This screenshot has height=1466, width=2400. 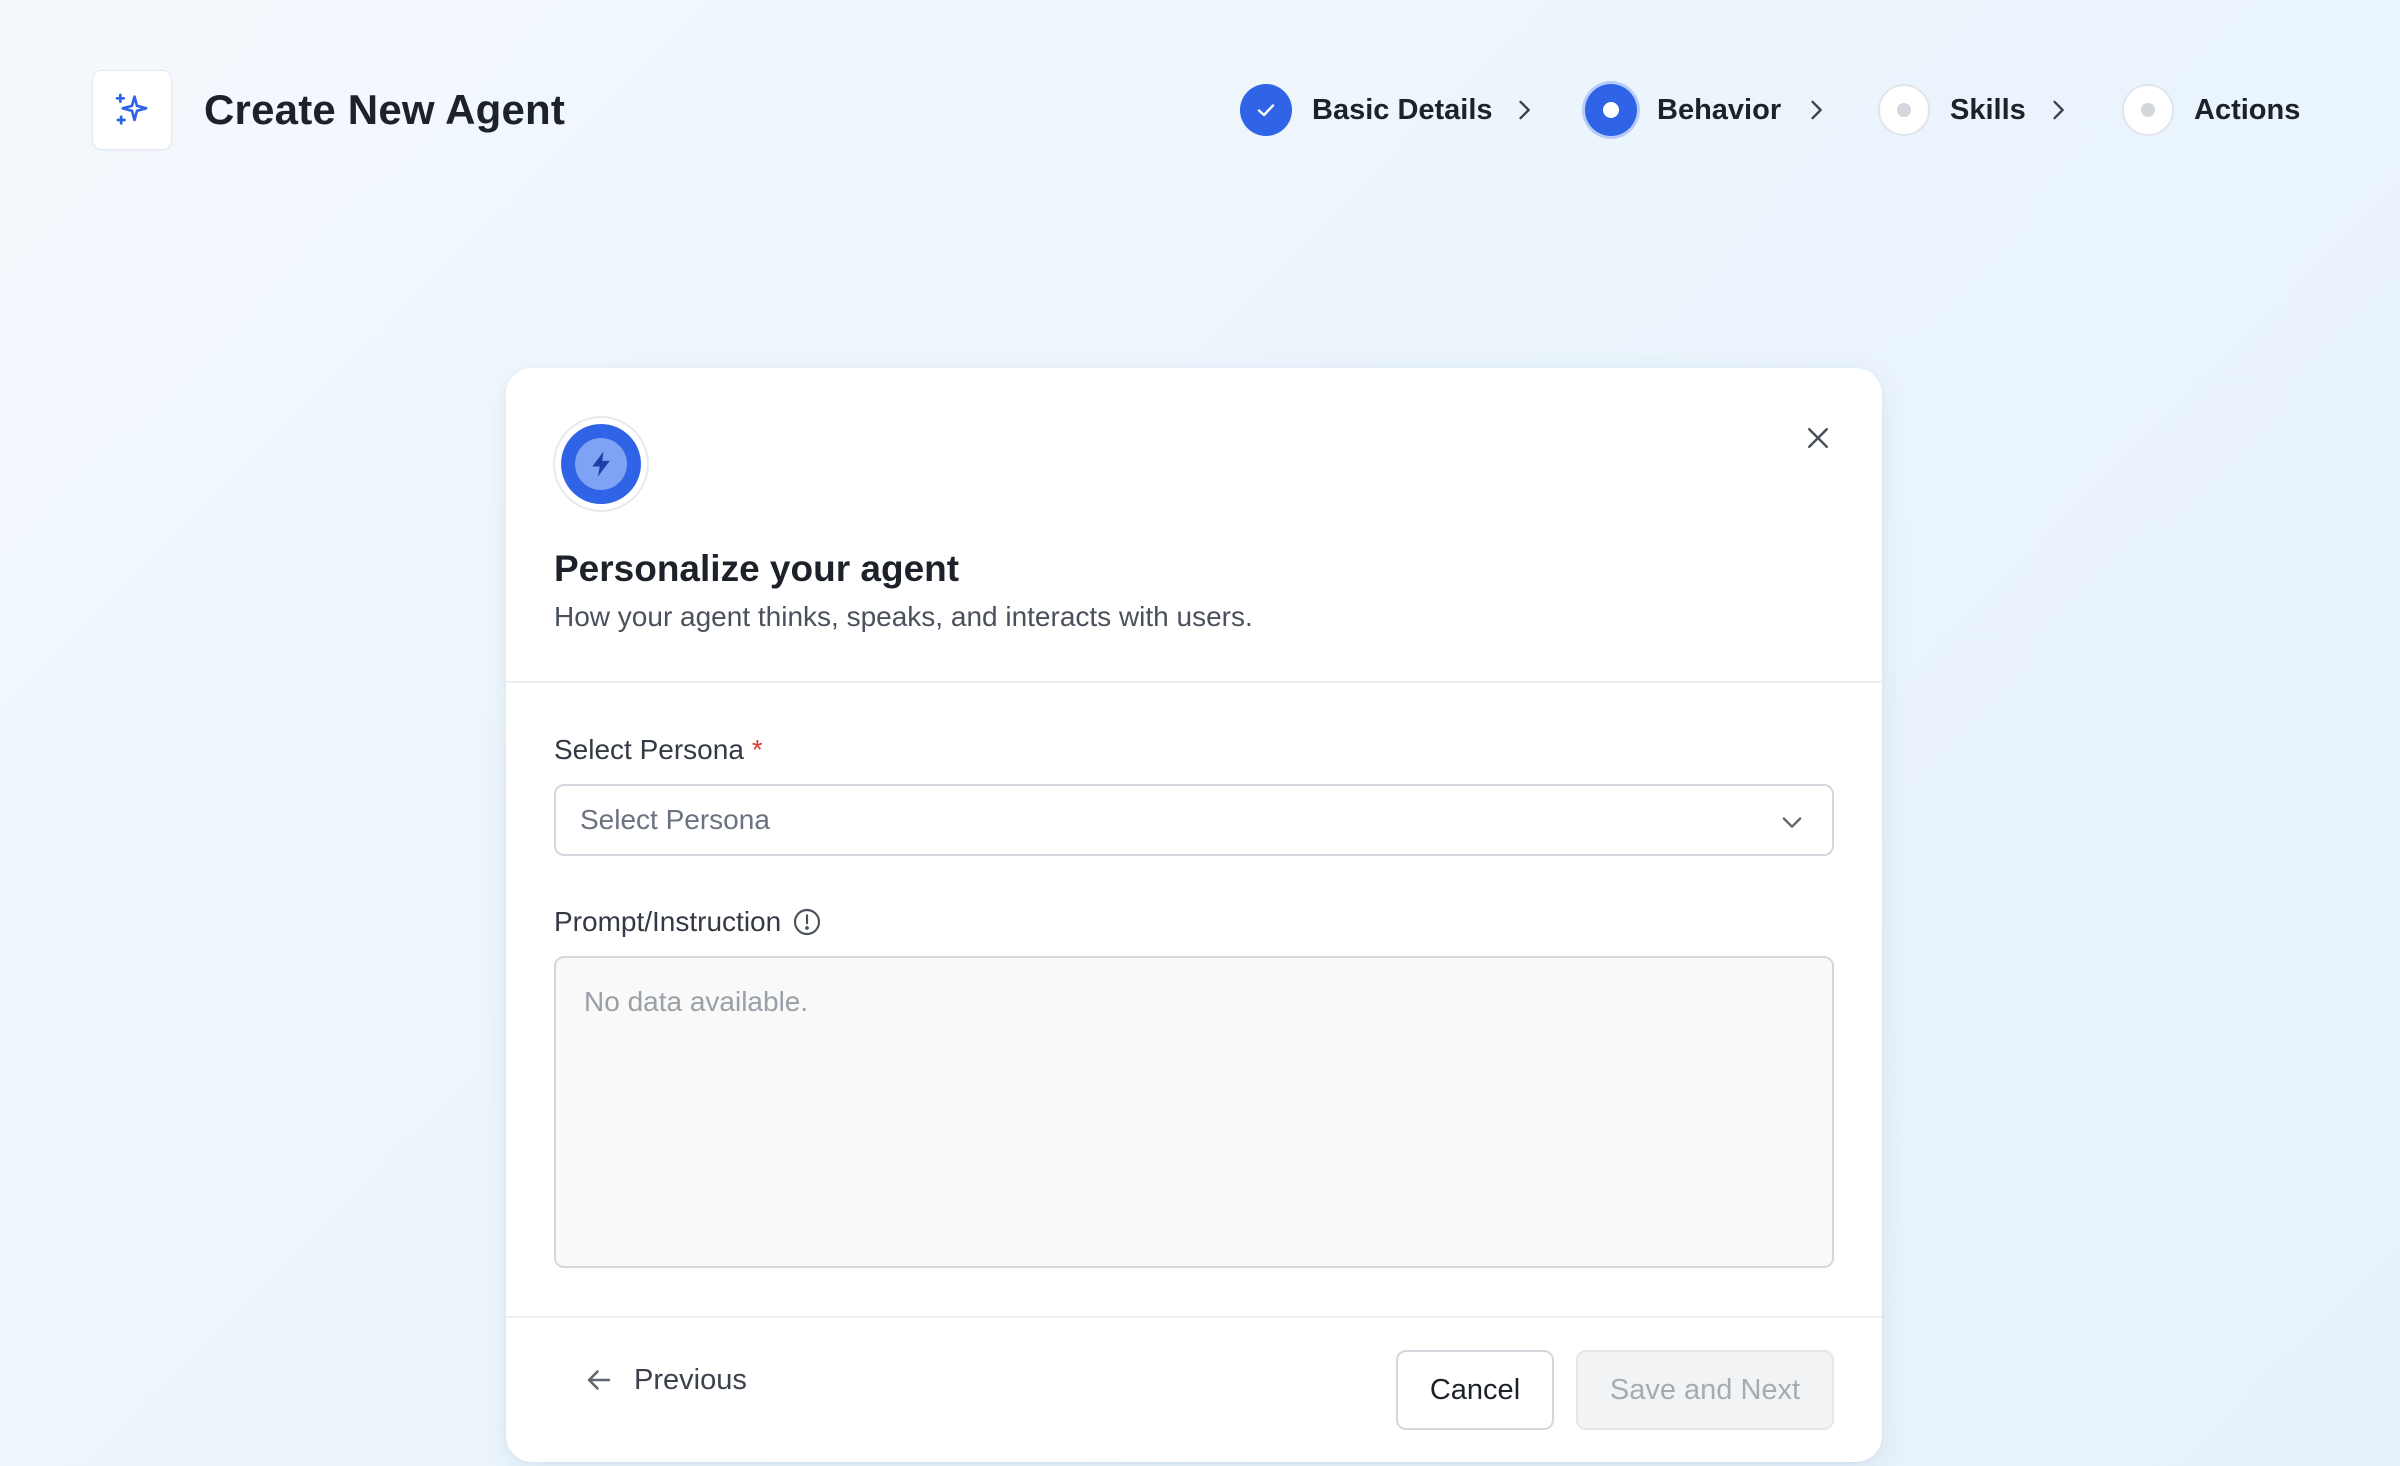 I want to click on step-completed-indicator, so click(x=1266, y=110).